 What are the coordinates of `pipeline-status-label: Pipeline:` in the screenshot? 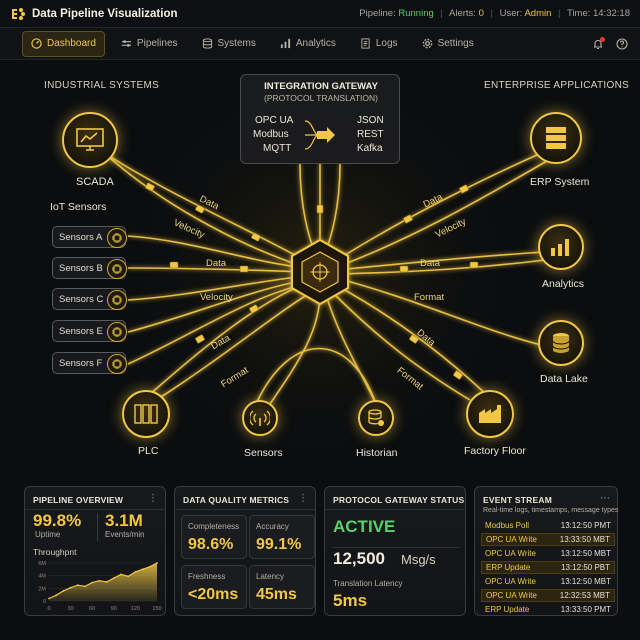 It's located at (377, 13).